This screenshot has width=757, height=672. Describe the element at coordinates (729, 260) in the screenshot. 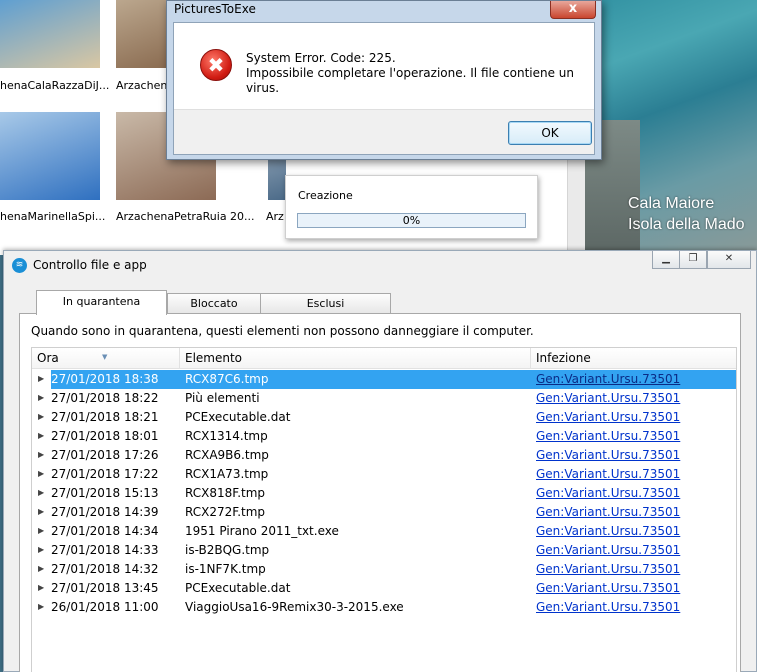

I see `window-close-button: ✕` at that location.